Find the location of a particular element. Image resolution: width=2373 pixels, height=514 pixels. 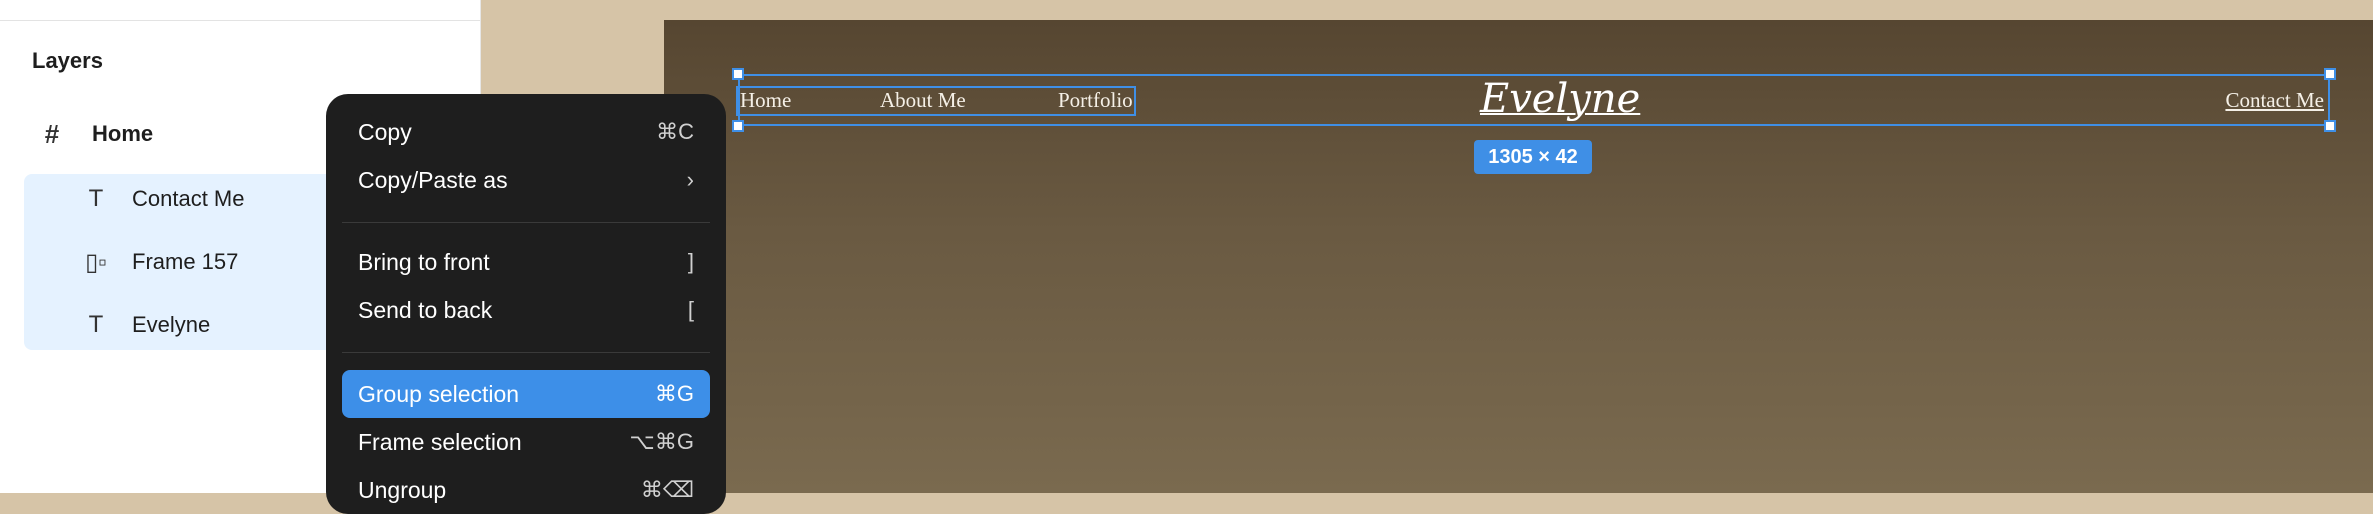

menu-copy: Copy ⌘C is located at coordinates (526, 132).